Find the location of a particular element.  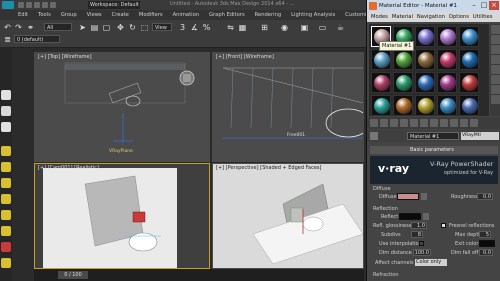

open-file-icon is located at coordinates (29, 5).